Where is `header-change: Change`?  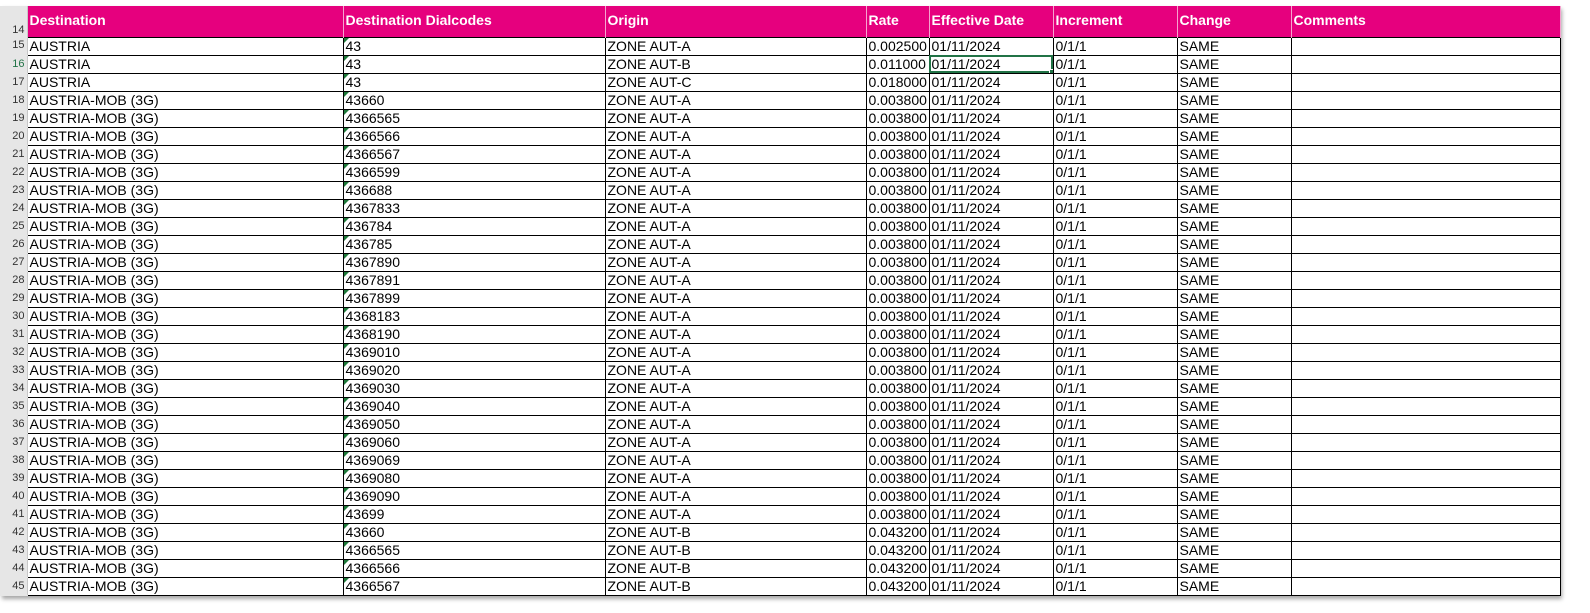
header-change: Change is located at coordinates (1234, 21).